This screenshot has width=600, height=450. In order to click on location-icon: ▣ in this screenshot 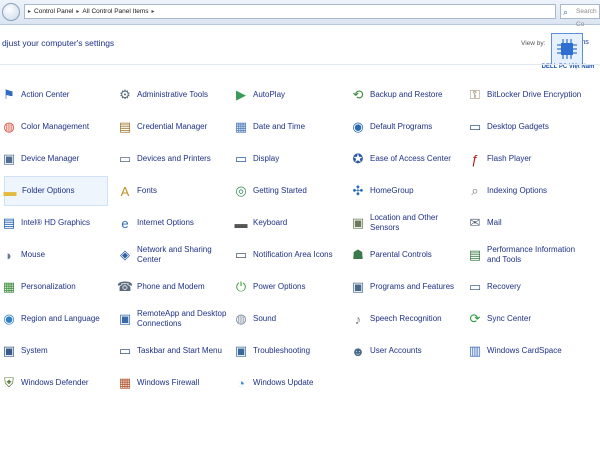, I will do `click(358, 222)`.